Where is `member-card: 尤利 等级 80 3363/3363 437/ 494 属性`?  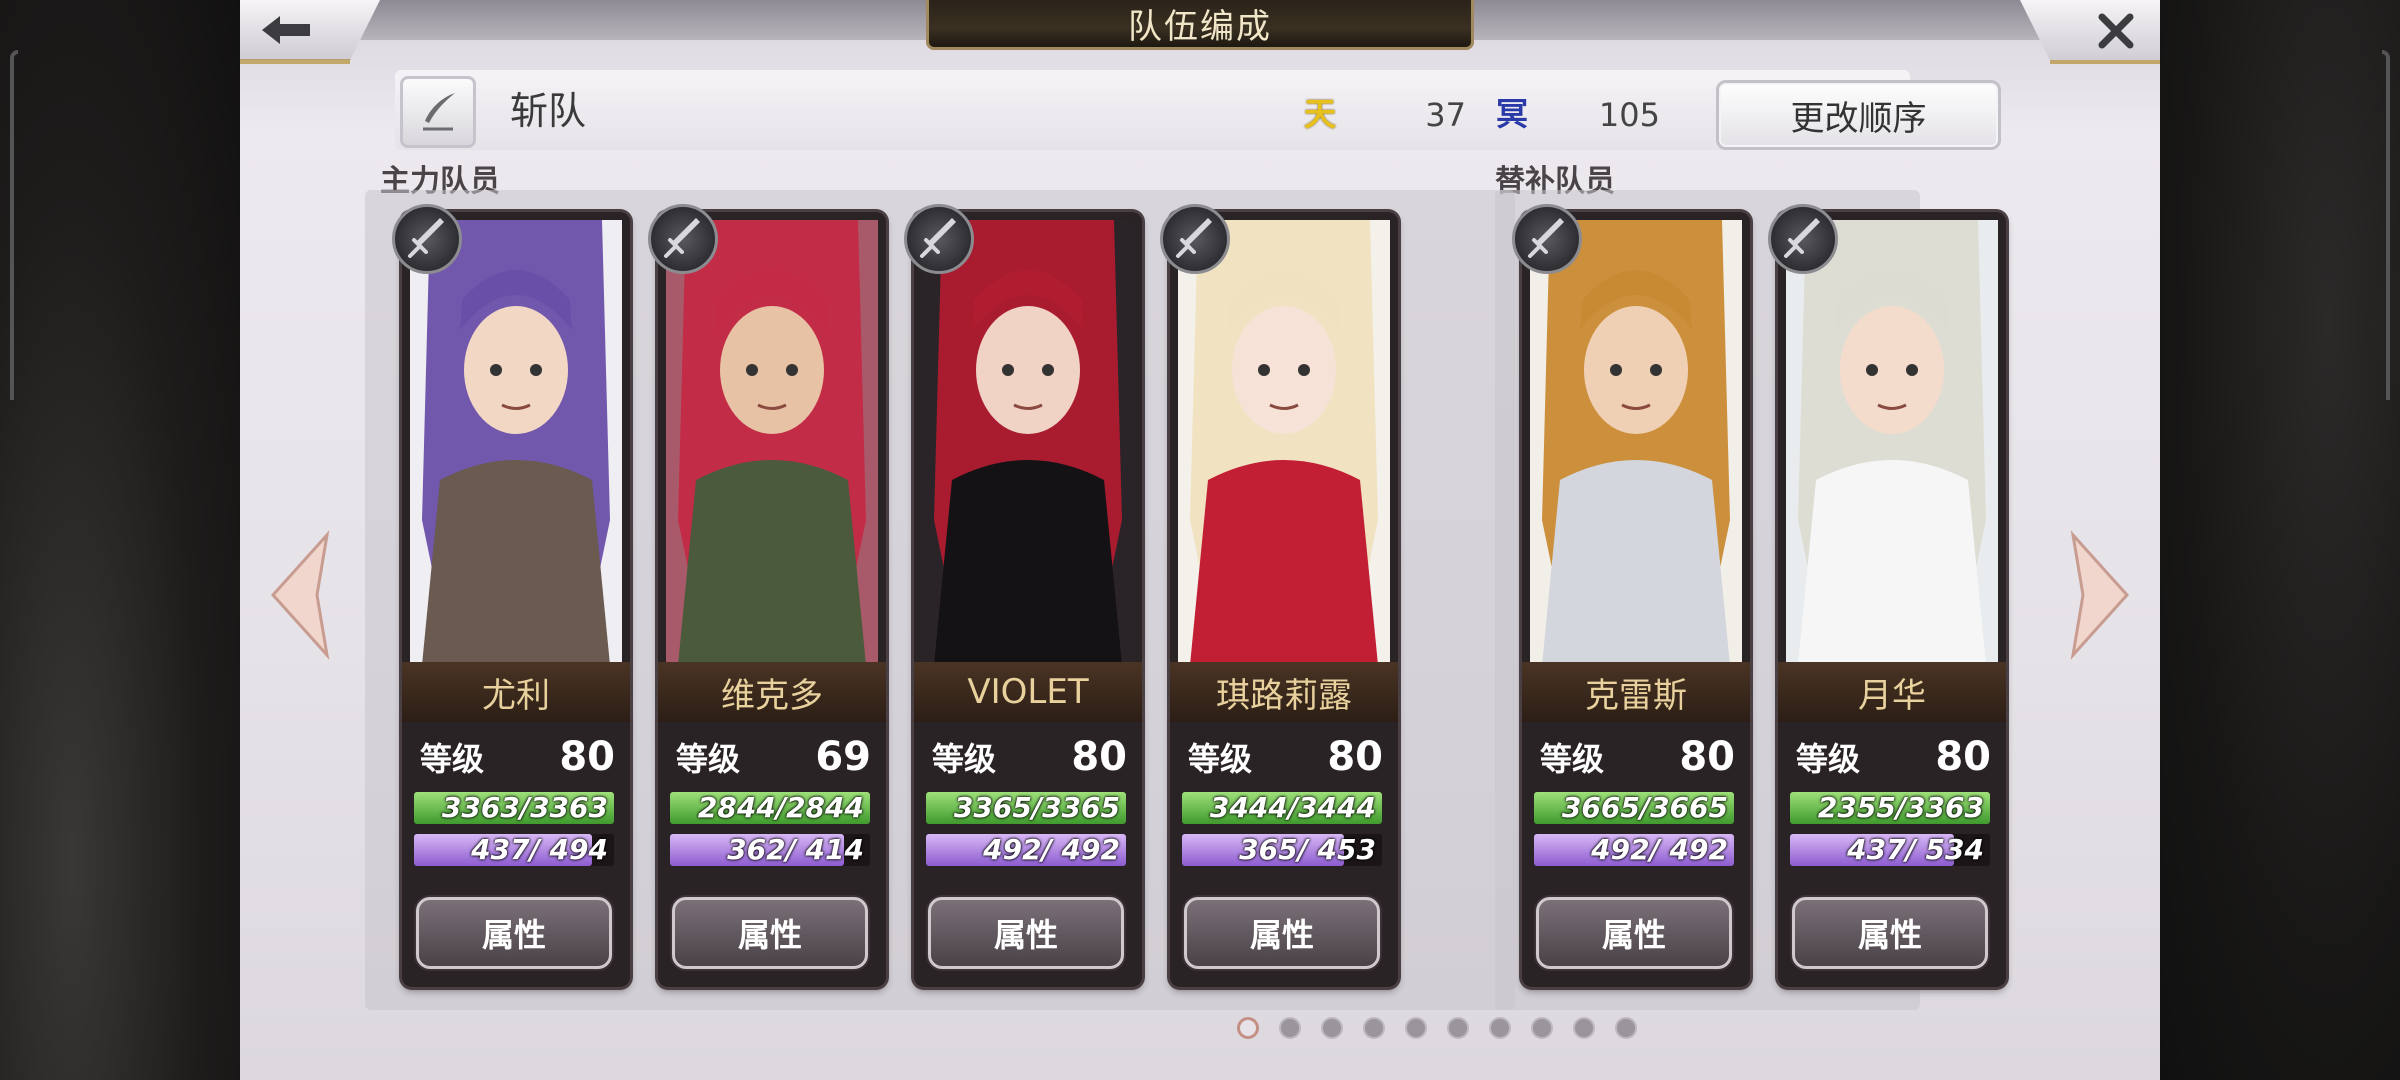 member-card: 尤利 等级 80 3363/3363 437/ 494 属性 is located at coordinates (516, 599).